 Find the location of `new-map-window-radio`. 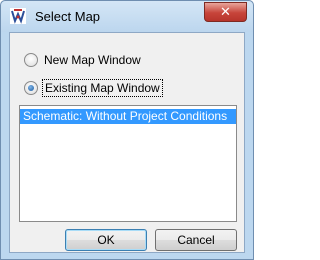

new-map-window-radio is located at coordinates (31, 60).